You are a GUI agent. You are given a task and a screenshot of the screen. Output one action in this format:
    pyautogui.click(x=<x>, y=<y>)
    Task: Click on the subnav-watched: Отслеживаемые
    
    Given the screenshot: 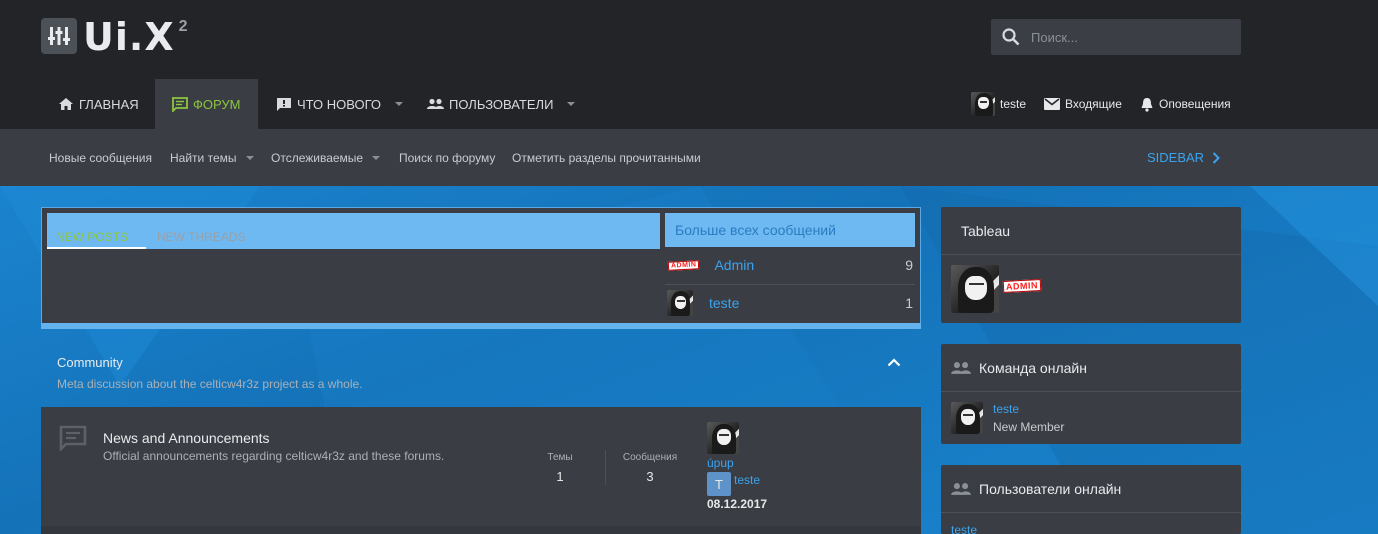 What is the action you would take?
    pyautogui.click(x=326, y=157)
    